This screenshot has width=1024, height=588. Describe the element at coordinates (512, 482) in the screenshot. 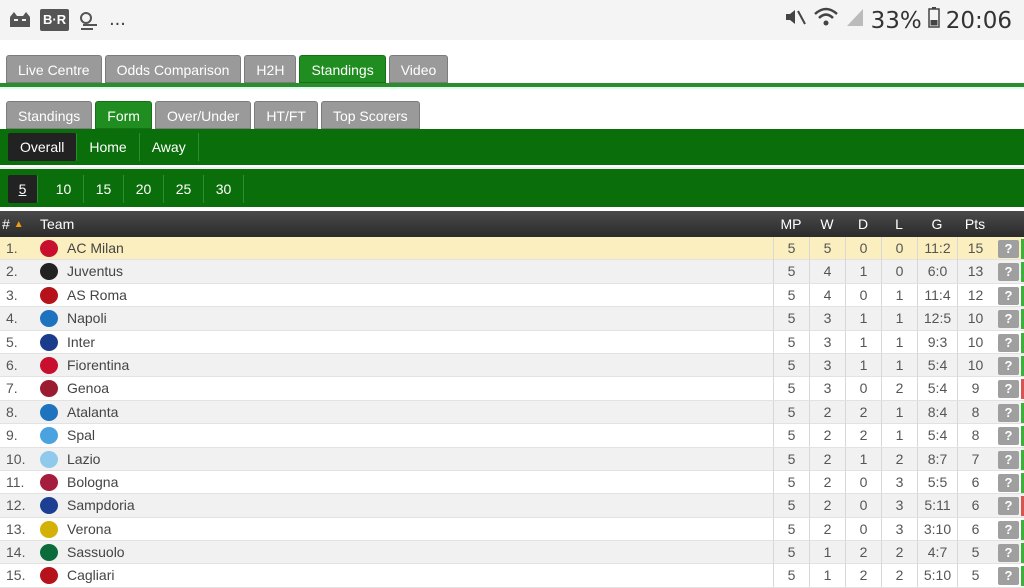

I see `table-row: 11. Bologna 5 2 0 3 5:5 6?` at that location.